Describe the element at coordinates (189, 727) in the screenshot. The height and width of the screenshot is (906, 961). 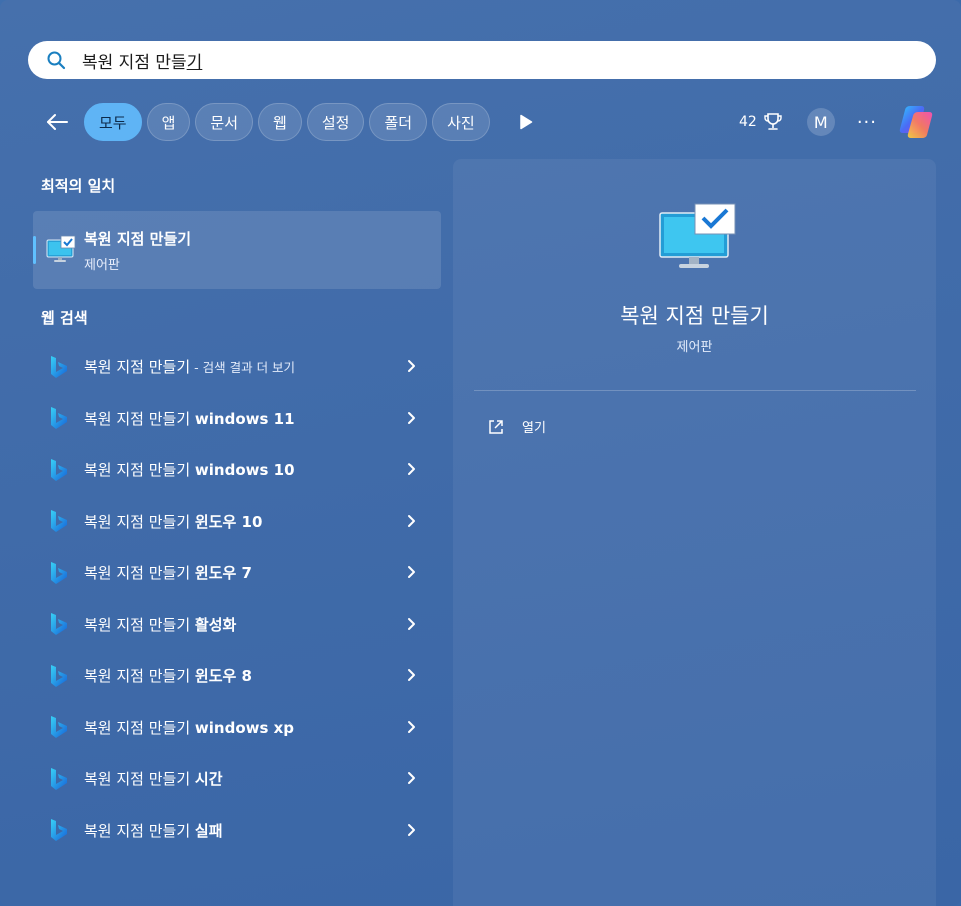
I see `web-search-item-label: 복원 지점 만들기 windows xp` at that location.